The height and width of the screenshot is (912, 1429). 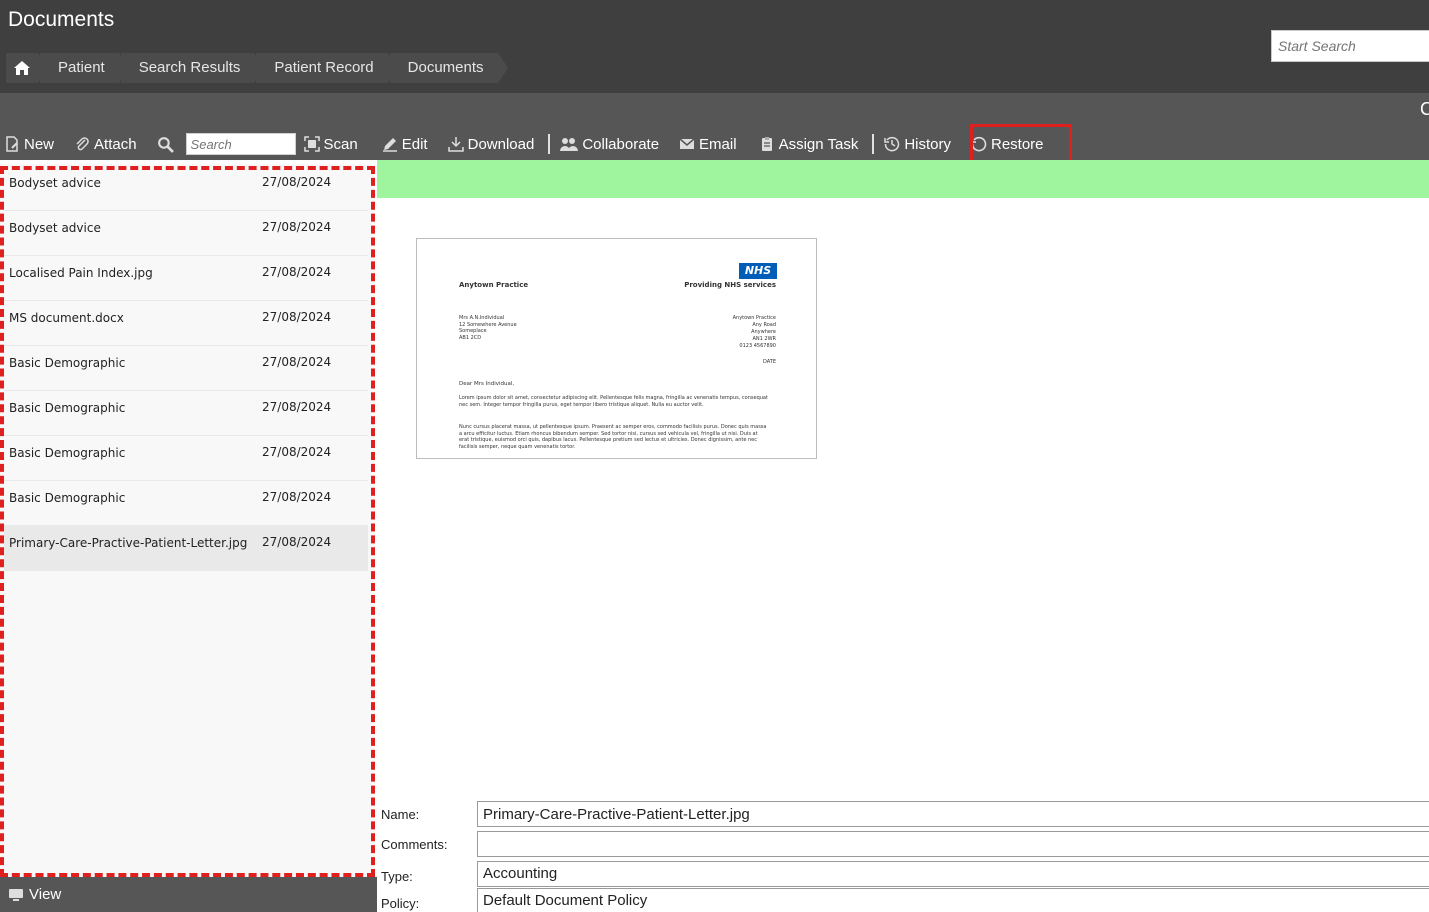 I want to click on view-label: View, so click(x=45, y=894).